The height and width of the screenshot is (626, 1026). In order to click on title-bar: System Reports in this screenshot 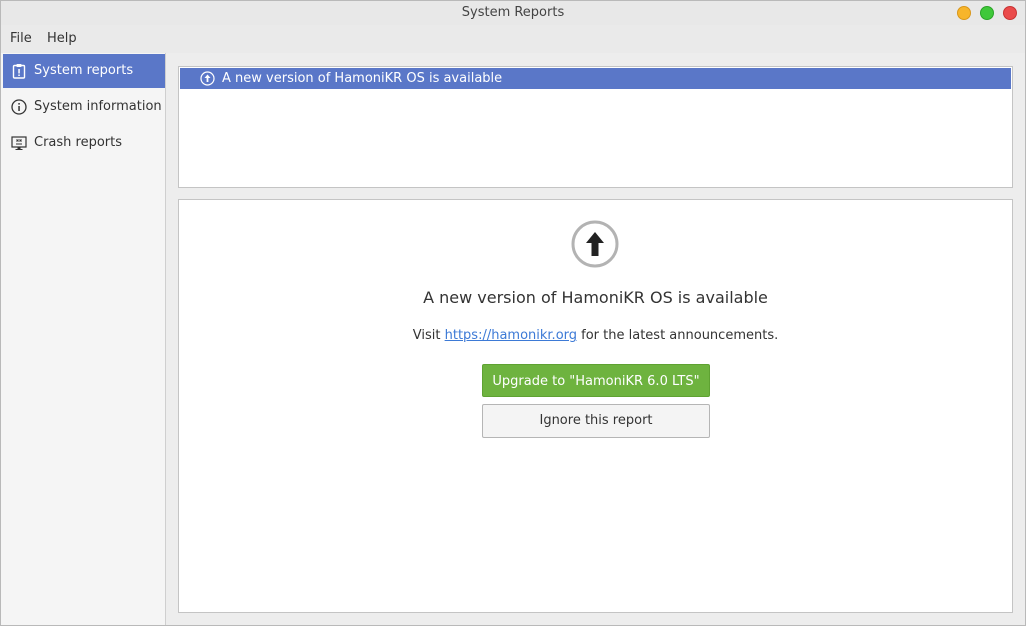, I will do `click(513, 13)`.